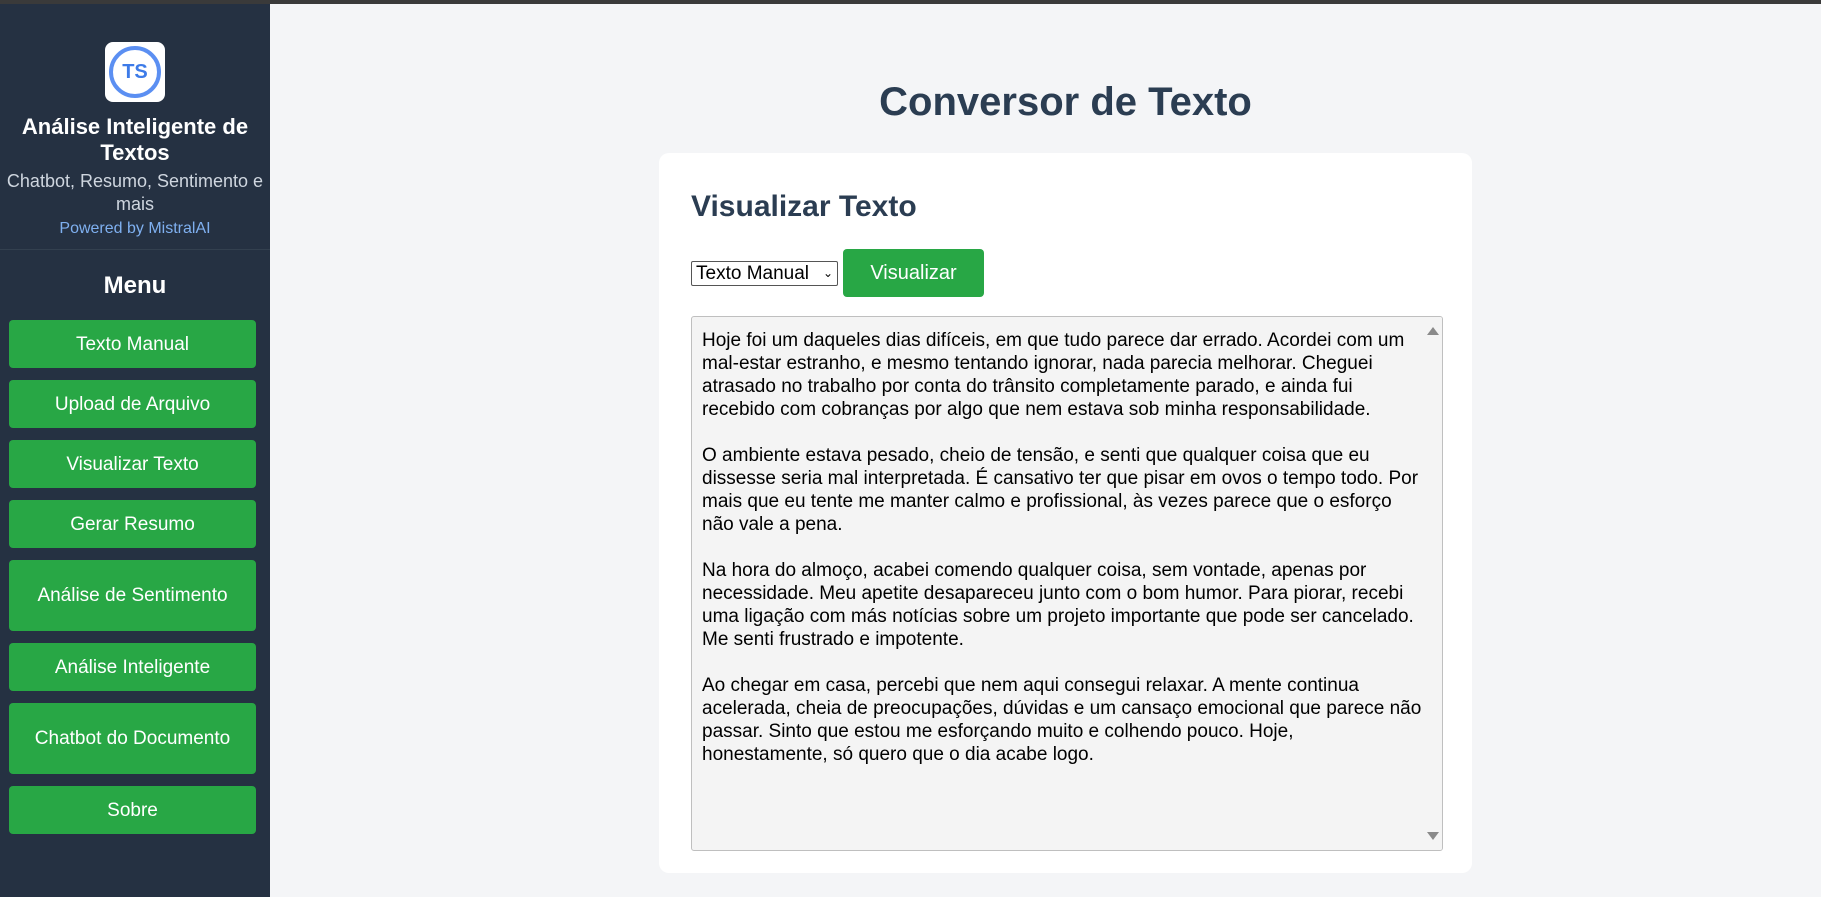 The height and width of the screenshot is (897, 1821). I want to click on page-title: Conversor de Texto, so click(1065, 102).